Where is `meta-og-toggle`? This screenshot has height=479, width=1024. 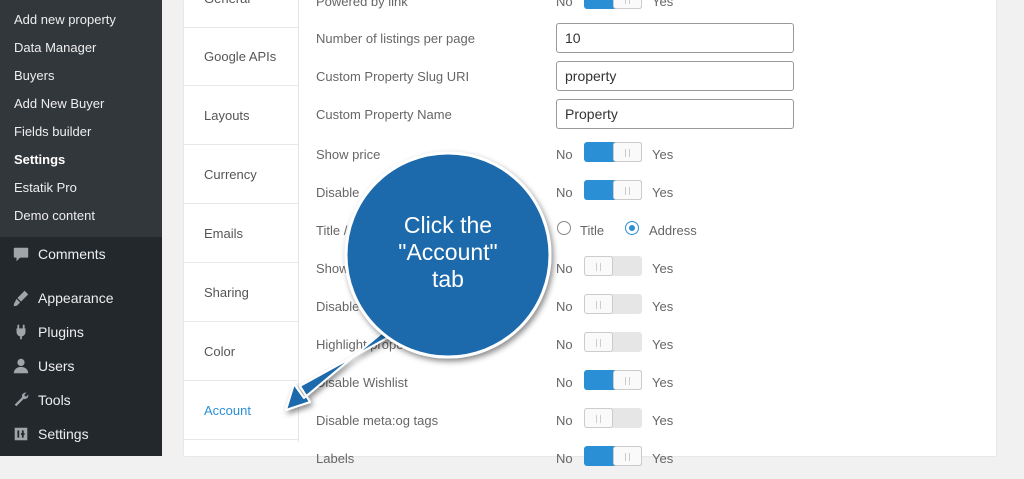
meta-og-toggle is located at coordinates (613, 418).